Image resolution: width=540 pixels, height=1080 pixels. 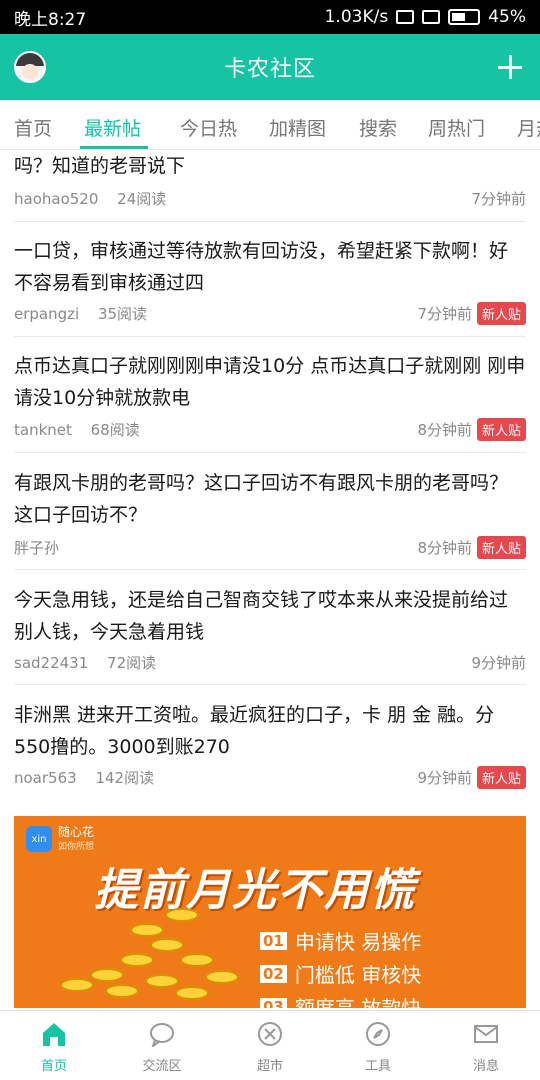 I want to click on ad-brand-name: 随心花, so click(x=76, y=832).